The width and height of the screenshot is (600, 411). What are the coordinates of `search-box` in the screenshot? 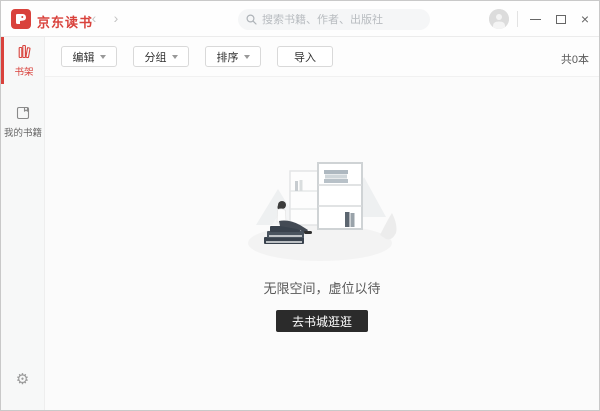 It's located at (334, 19).